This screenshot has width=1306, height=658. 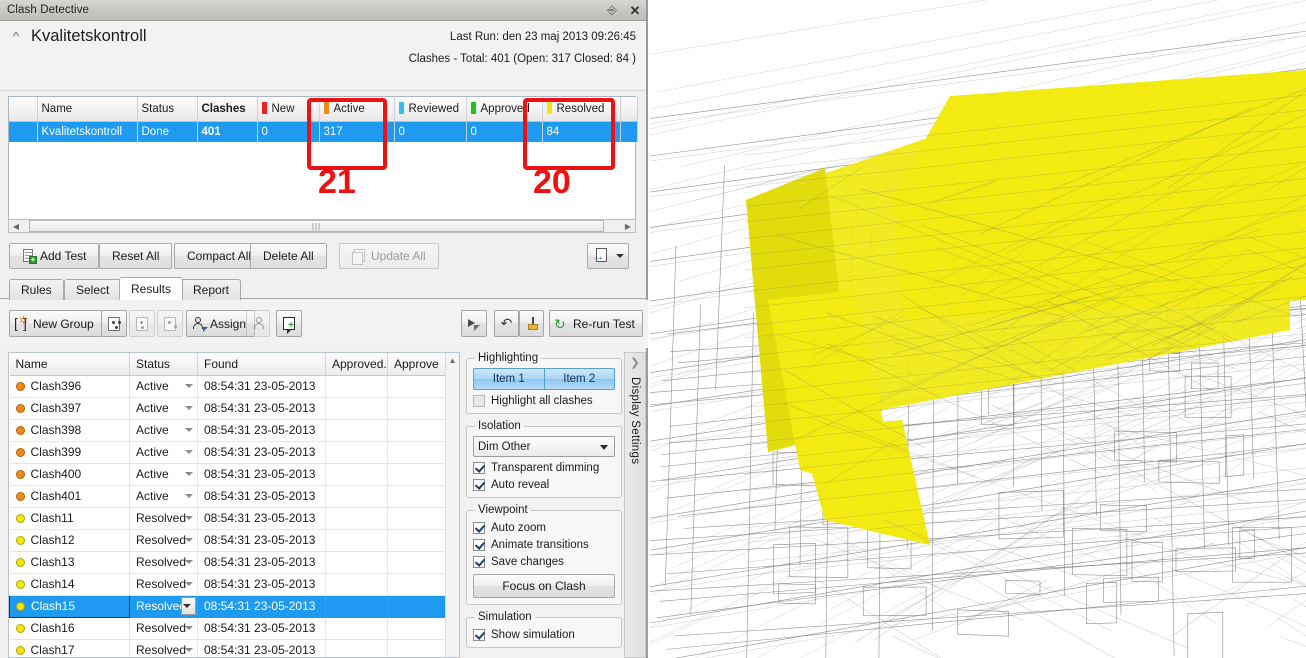 I want to click on close-icon: ✕, so click(x=635, y=10).